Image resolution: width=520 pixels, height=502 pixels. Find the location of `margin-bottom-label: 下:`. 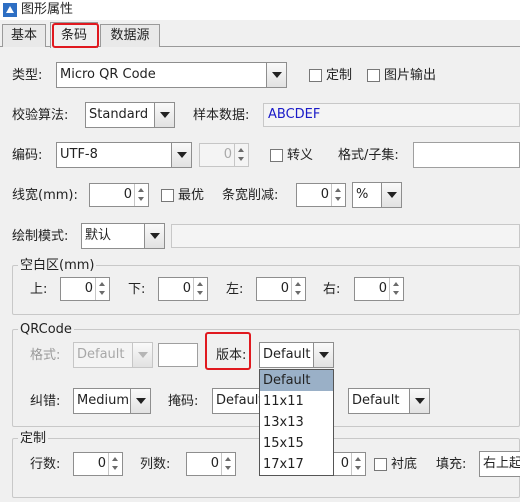

margin-bottom-label: 下: is located at coordinates (137, 289).